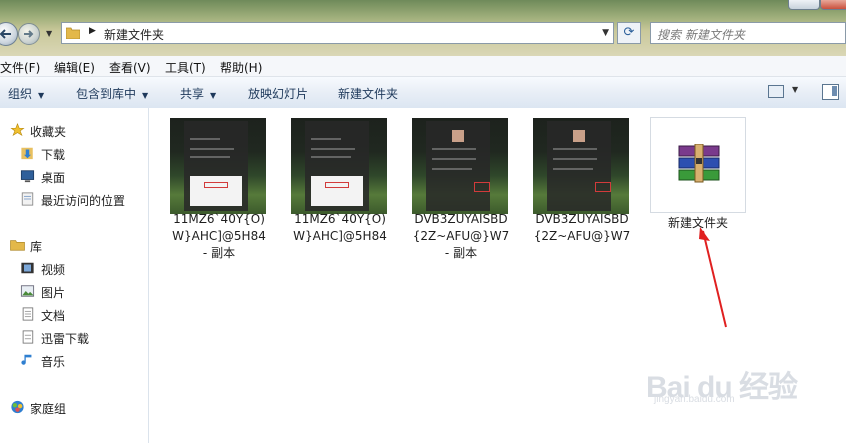 This screenshot has width=846, height=443. What do you see at coordinates (795, 89) in the screenshot?
I see `view-options-dropdown: ▼` at bounding box center [795, 89].